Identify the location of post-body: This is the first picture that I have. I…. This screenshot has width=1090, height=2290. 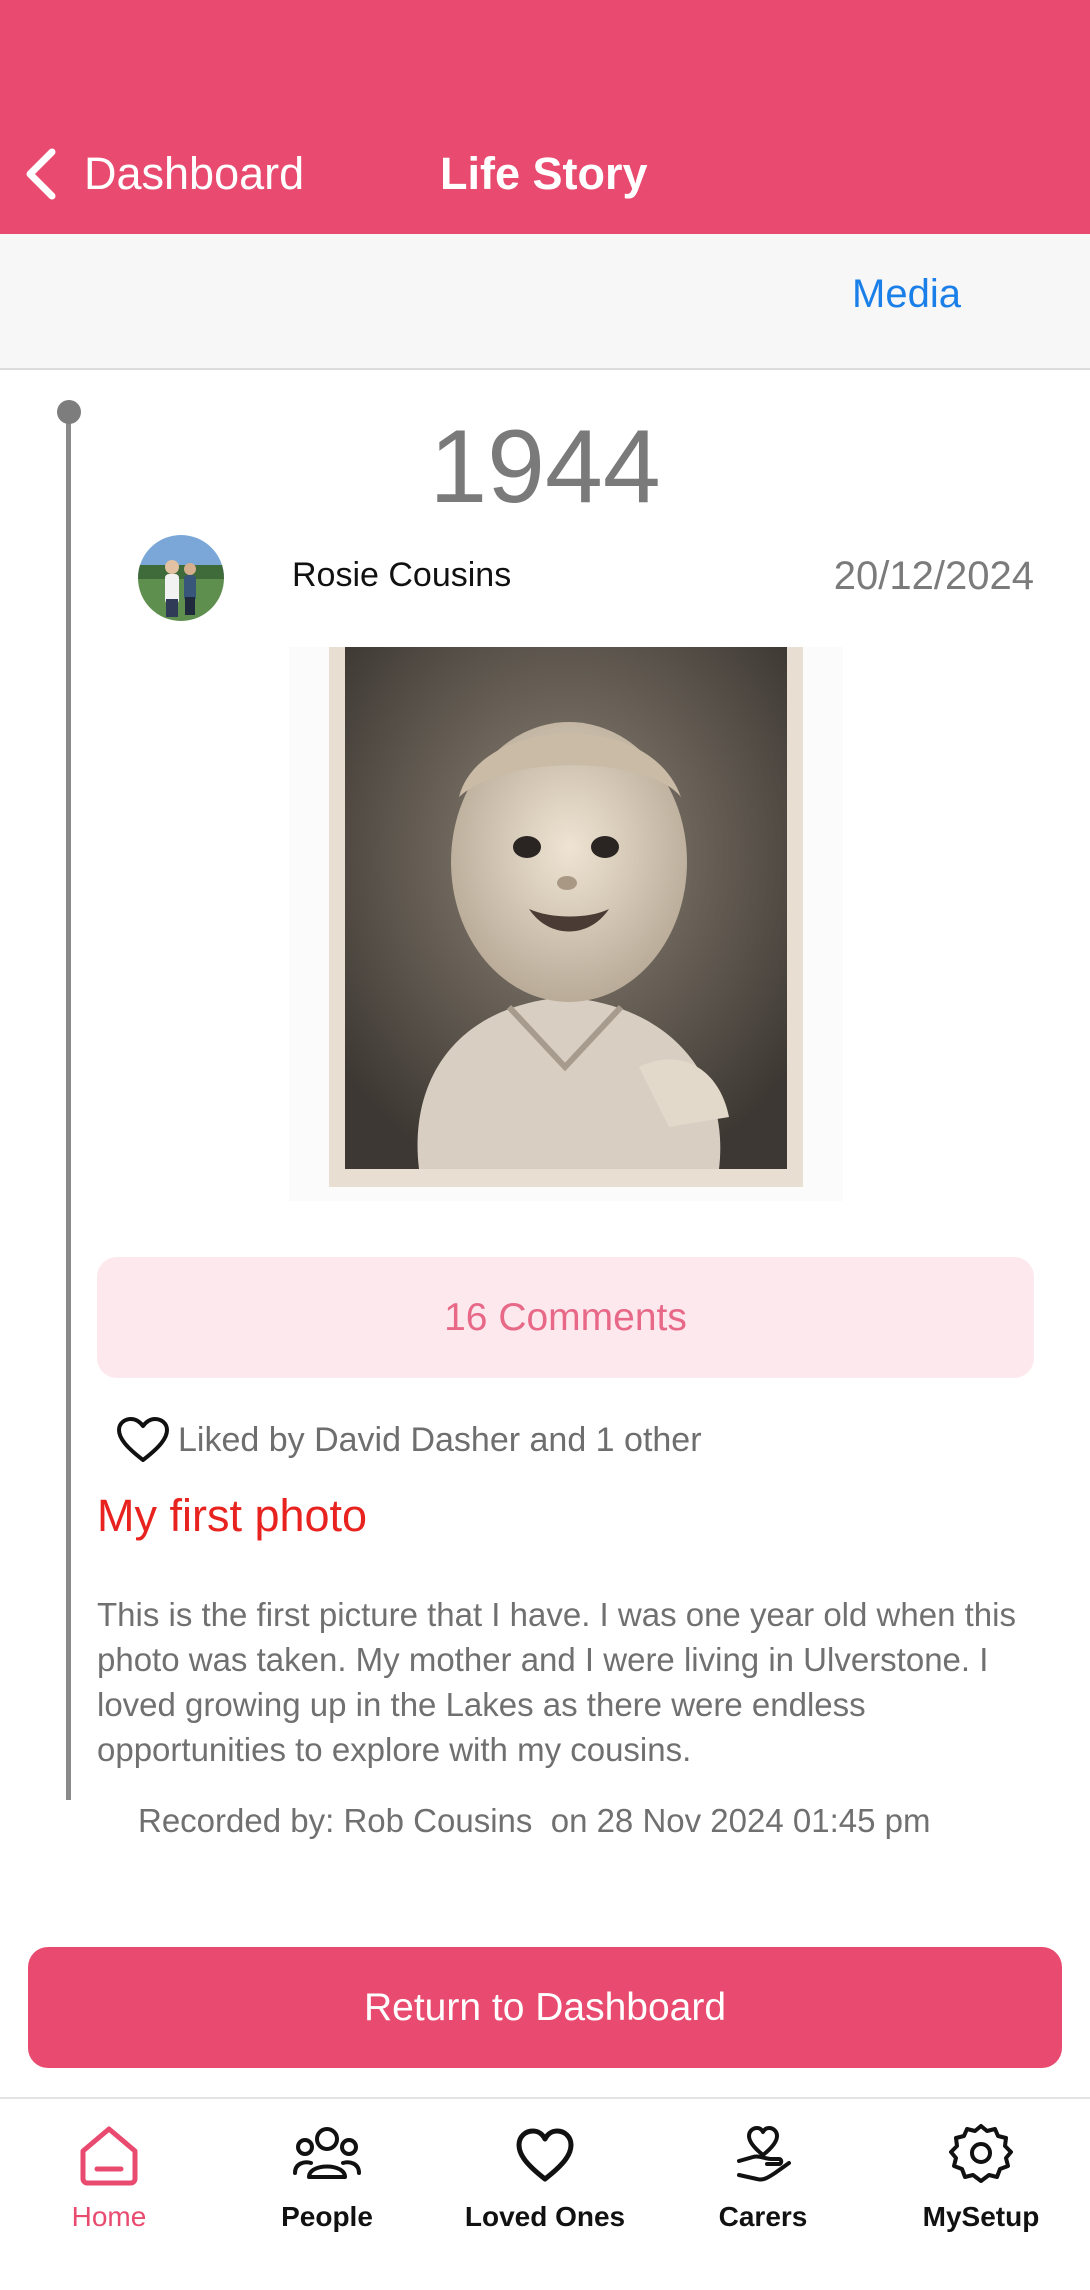
(556, 1682).